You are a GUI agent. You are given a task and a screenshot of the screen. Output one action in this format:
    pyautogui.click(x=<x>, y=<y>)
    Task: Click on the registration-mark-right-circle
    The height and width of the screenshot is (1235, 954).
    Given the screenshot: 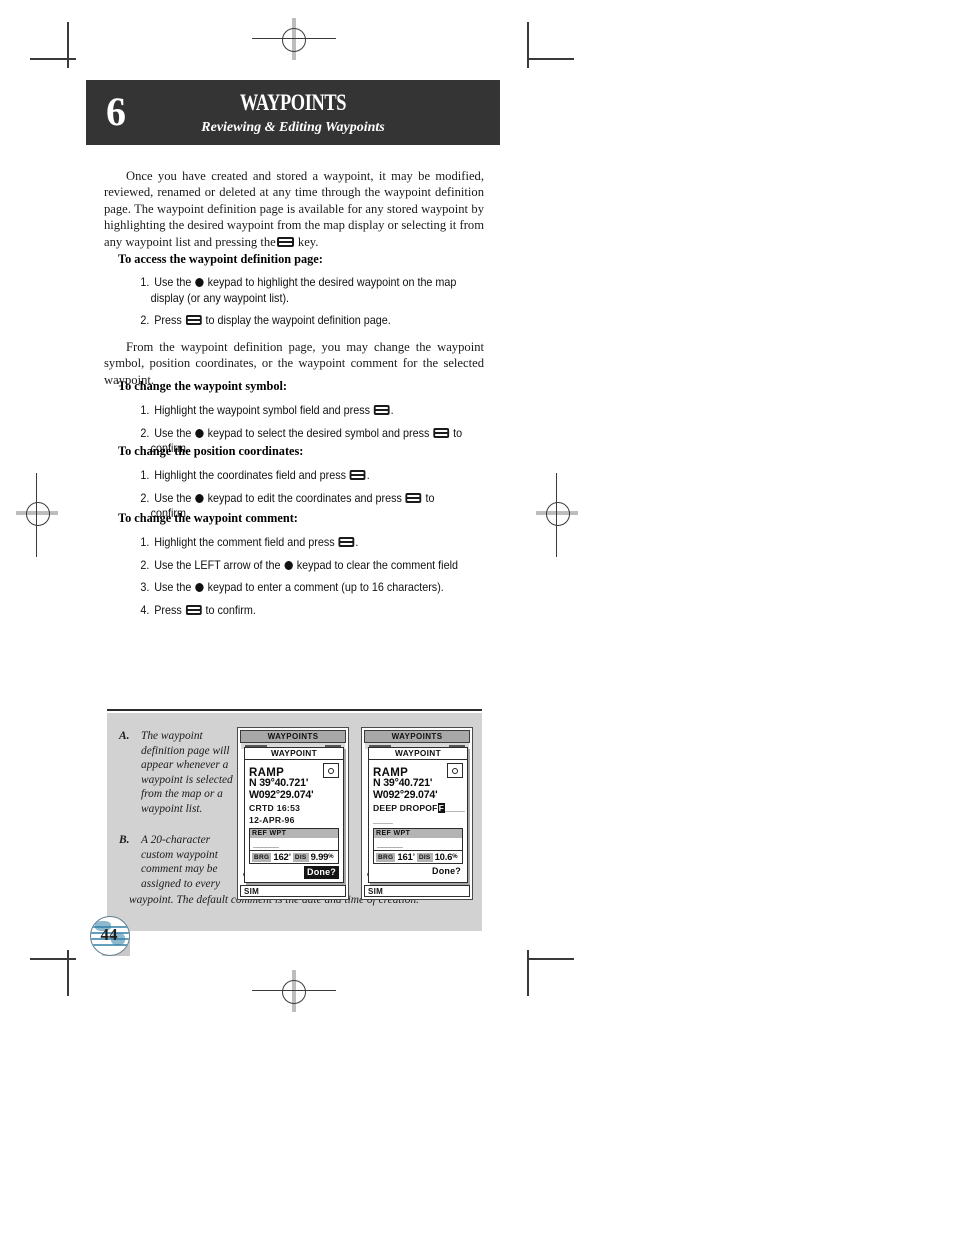 What is the action you would take?
    pyautogui.click(x=558, y=514)
    